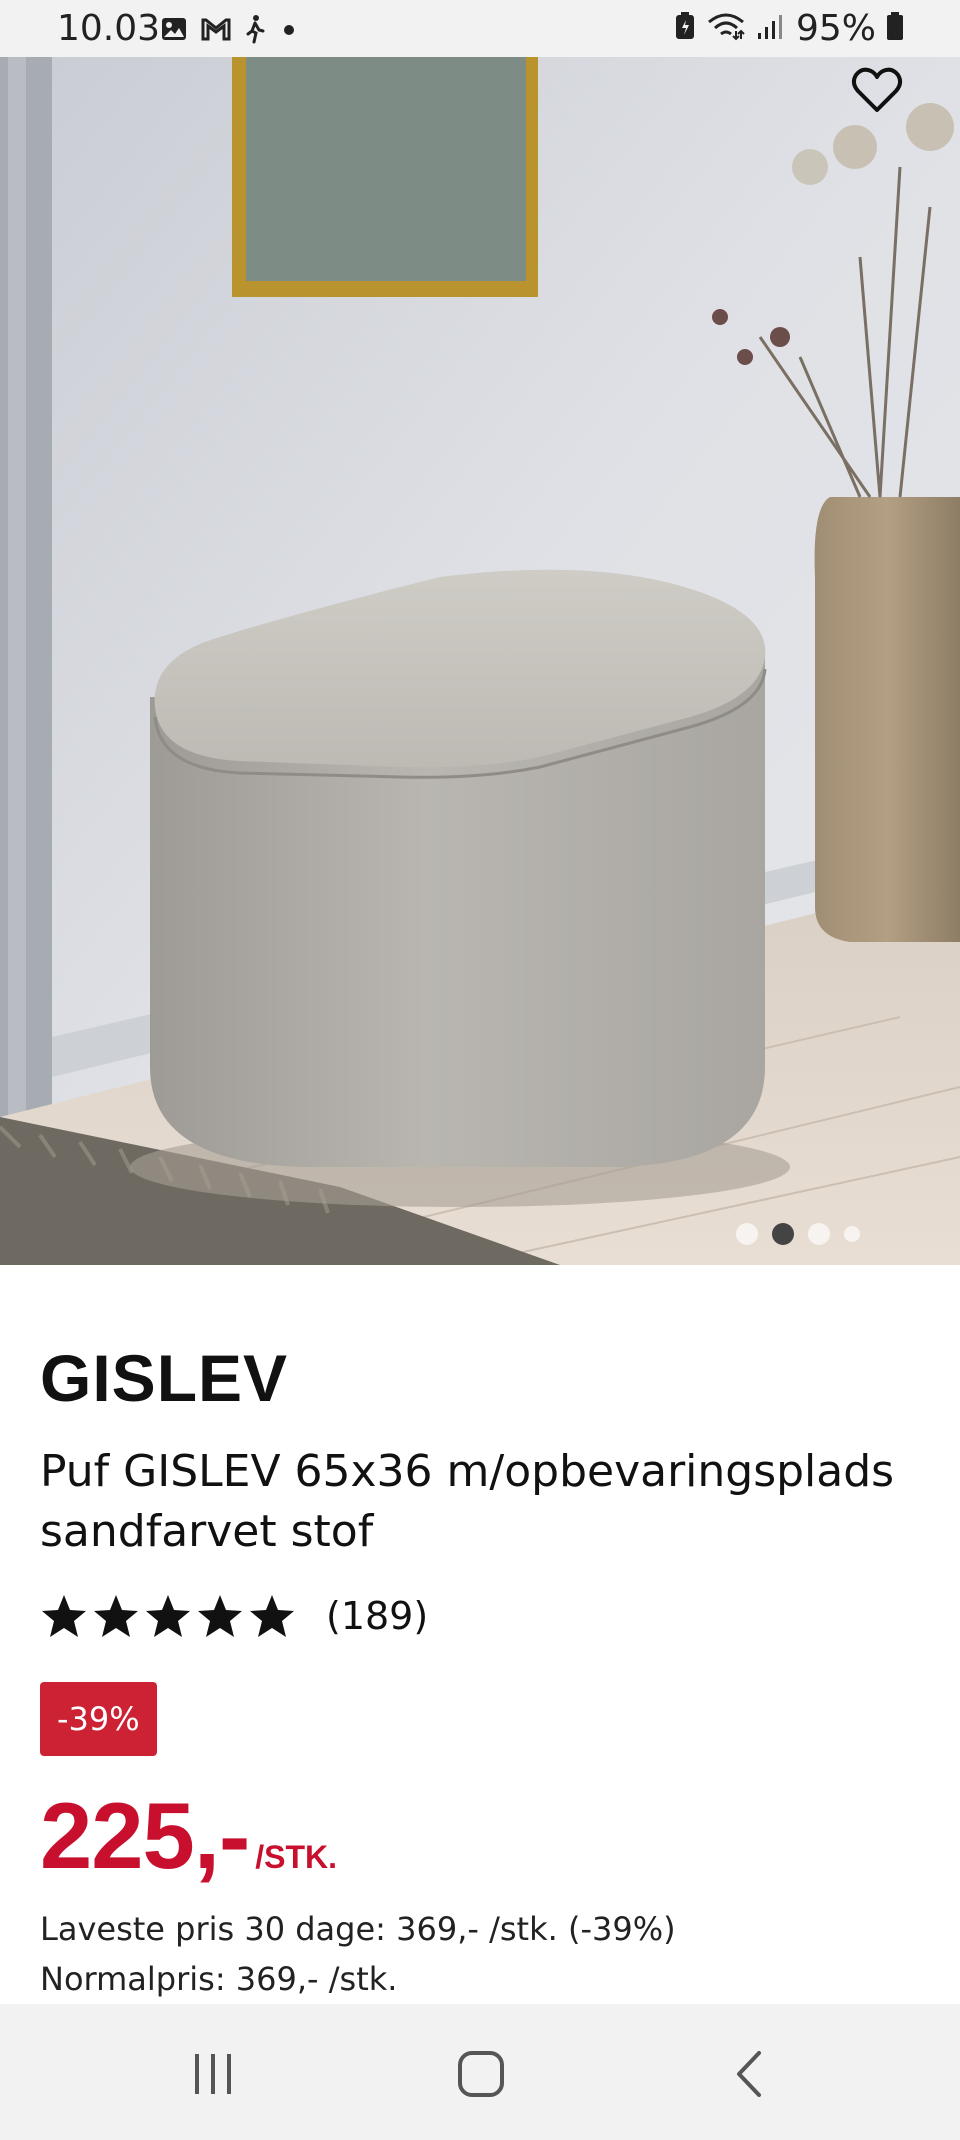 The height and width of the screenshot is (2140, 960). What do you see at coordinates (174, 31) in the screenshot?
I see `gallery-icon` at bounding box center [174, 31].